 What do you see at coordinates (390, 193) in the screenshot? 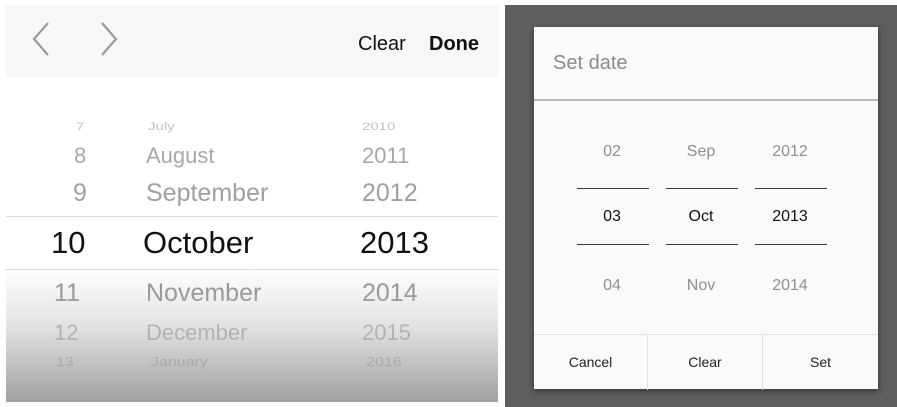
I see `wheel-item-year: 2012` at bounding box center [390, 193].